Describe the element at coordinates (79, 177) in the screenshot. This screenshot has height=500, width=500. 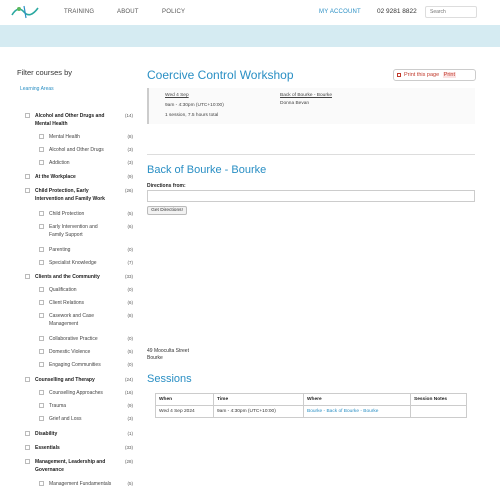
I see `filter-item: At the Workplace (9)` at that location.